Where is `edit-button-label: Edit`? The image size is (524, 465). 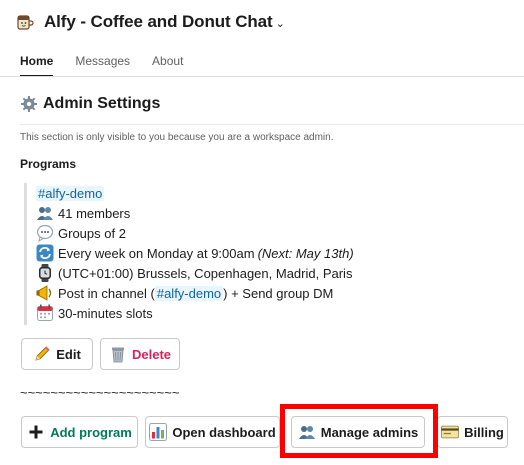
edit-button-label: Edit is located at coordinates (68, 354).